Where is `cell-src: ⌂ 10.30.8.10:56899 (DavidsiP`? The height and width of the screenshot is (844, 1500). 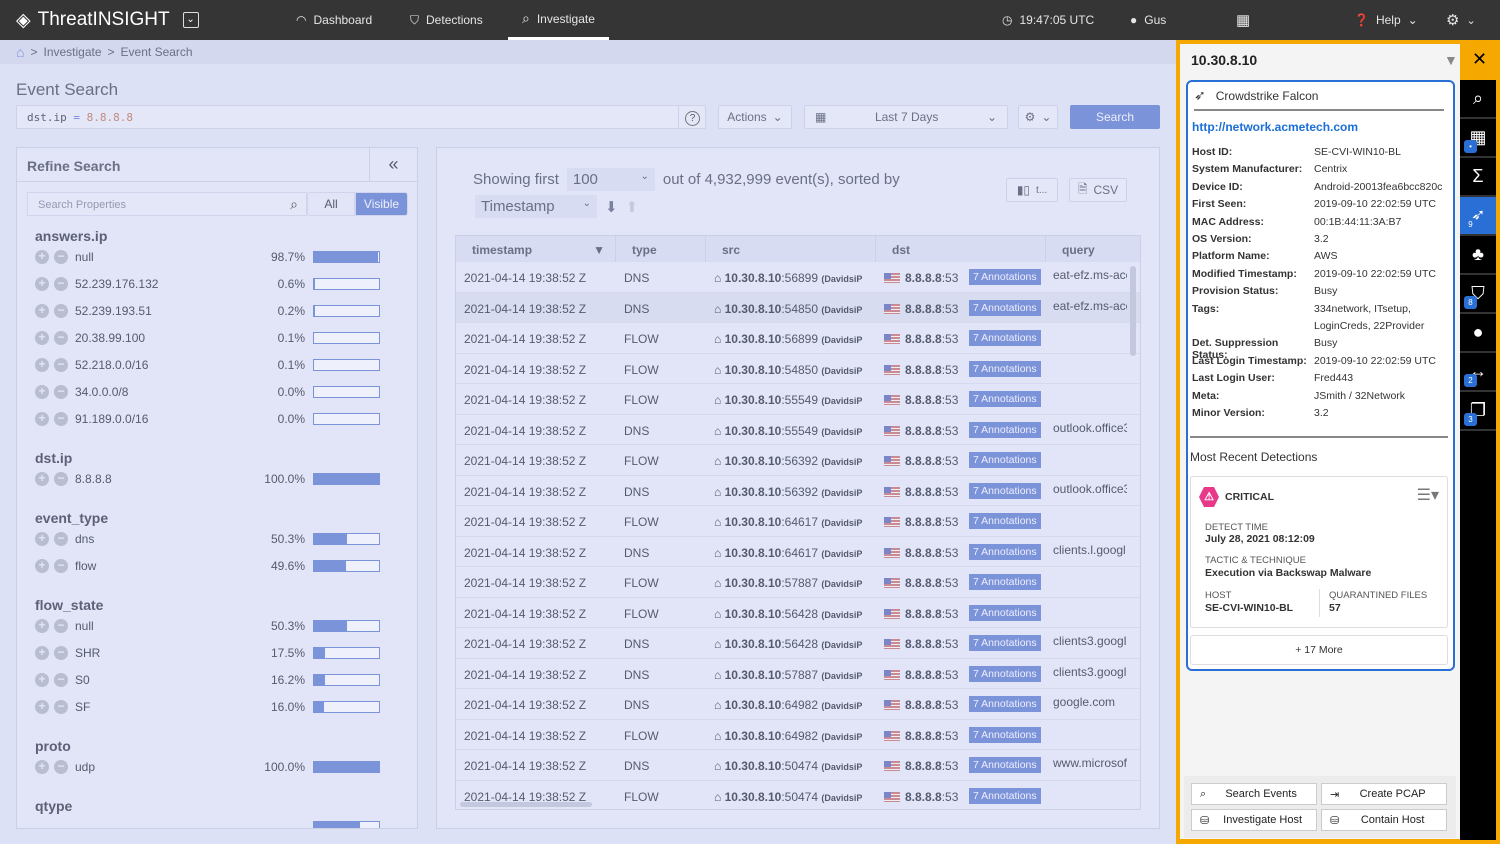 cell-src: ⌂ 10.30.8.10:56899 (DavidsiP is located at coordinates (794, 339).